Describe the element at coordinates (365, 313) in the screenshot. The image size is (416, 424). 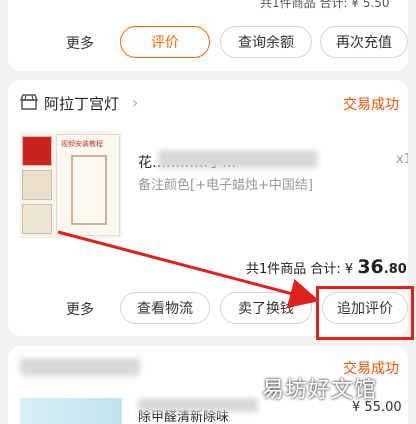
I see `annotation-highlight-box` at that location.